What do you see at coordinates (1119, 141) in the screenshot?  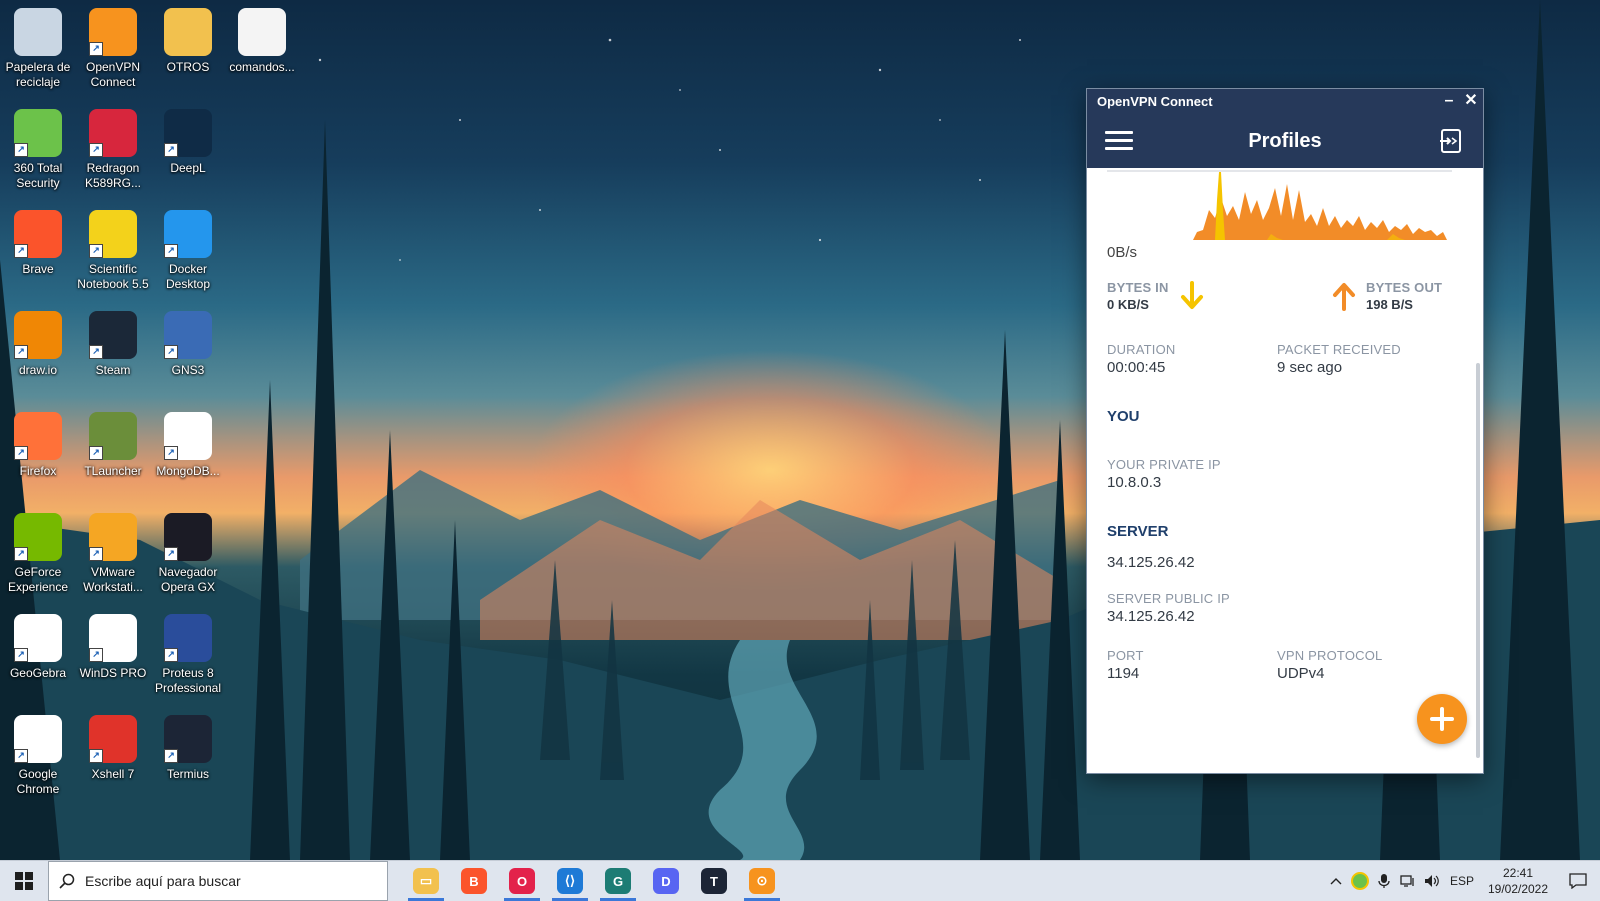 I see `menu-button` at bounding box center [1119, 141].